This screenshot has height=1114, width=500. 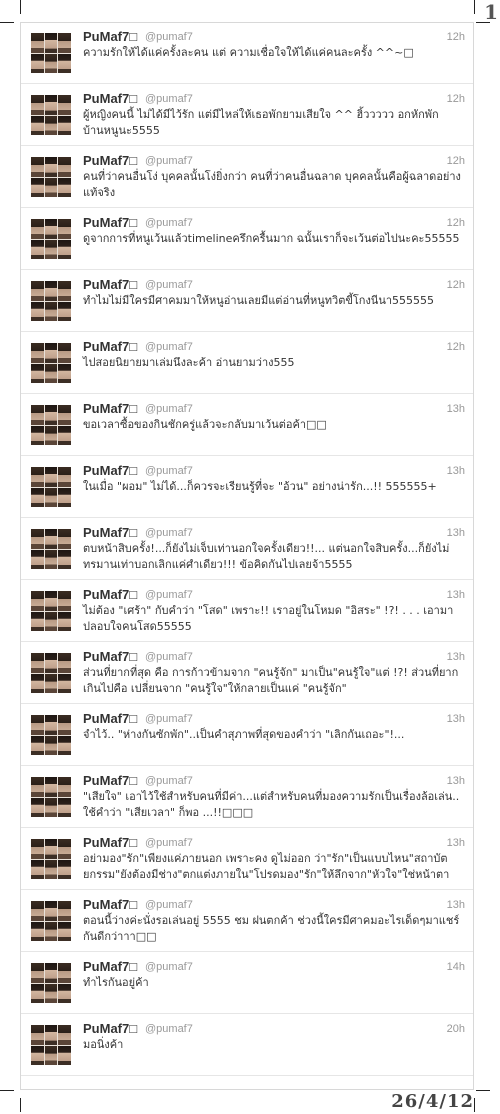 I want to click on tweet-text: ไปสอยนิยายมาเล่มนึงละค้า อ่านยามว่าง555, so click(x=189, y=362).